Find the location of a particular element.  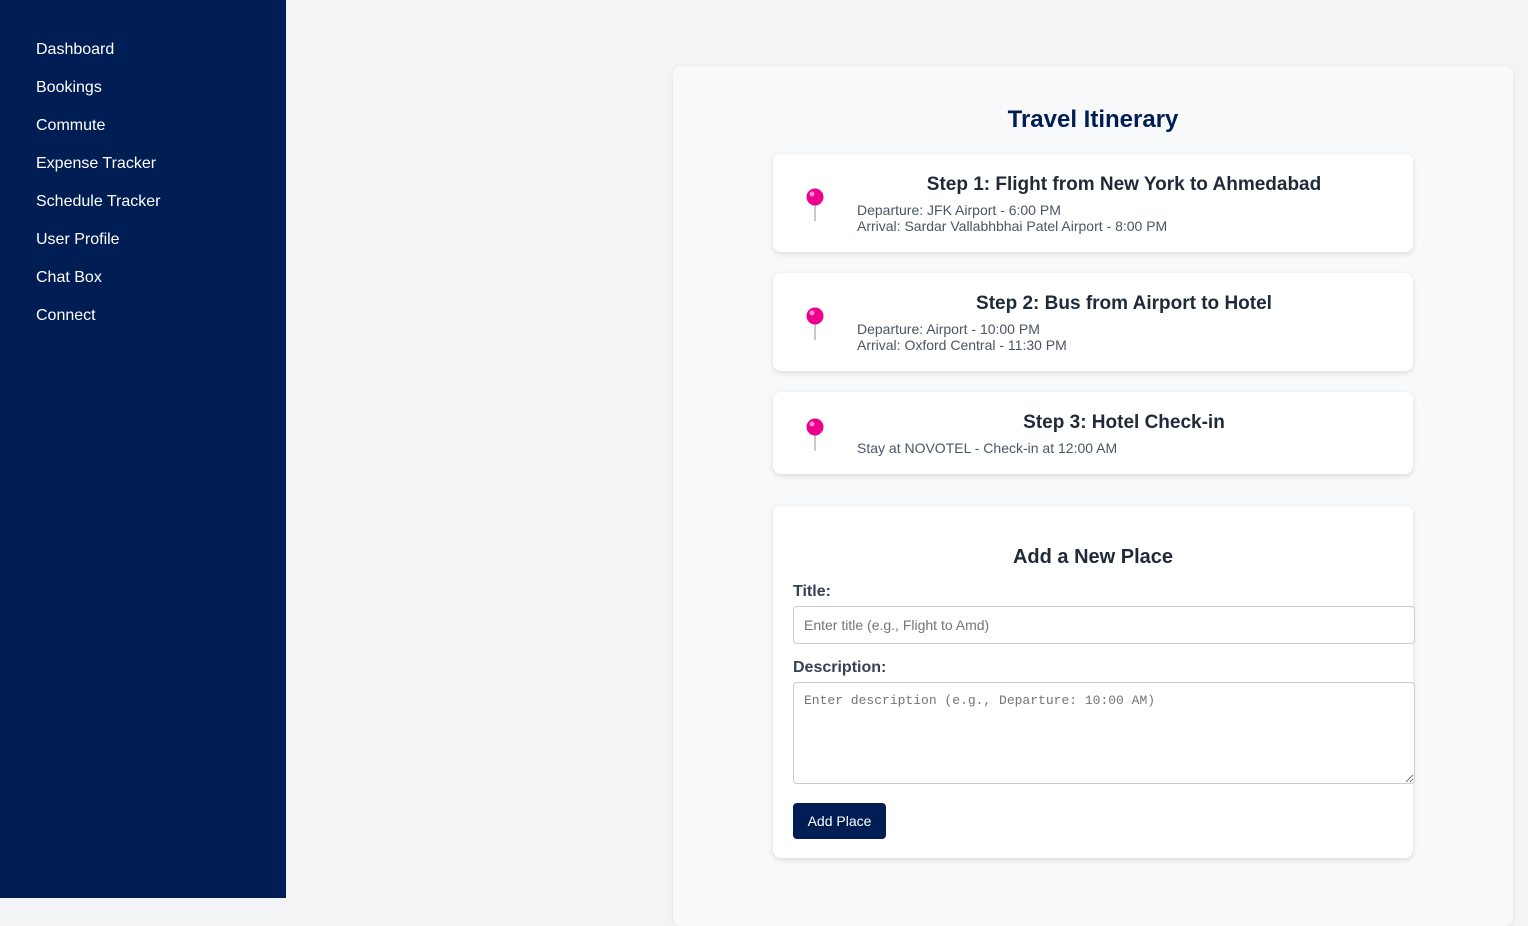

step-title: Step 2: Bus from Airport to Hotel is located at coordinates (1124, 303).